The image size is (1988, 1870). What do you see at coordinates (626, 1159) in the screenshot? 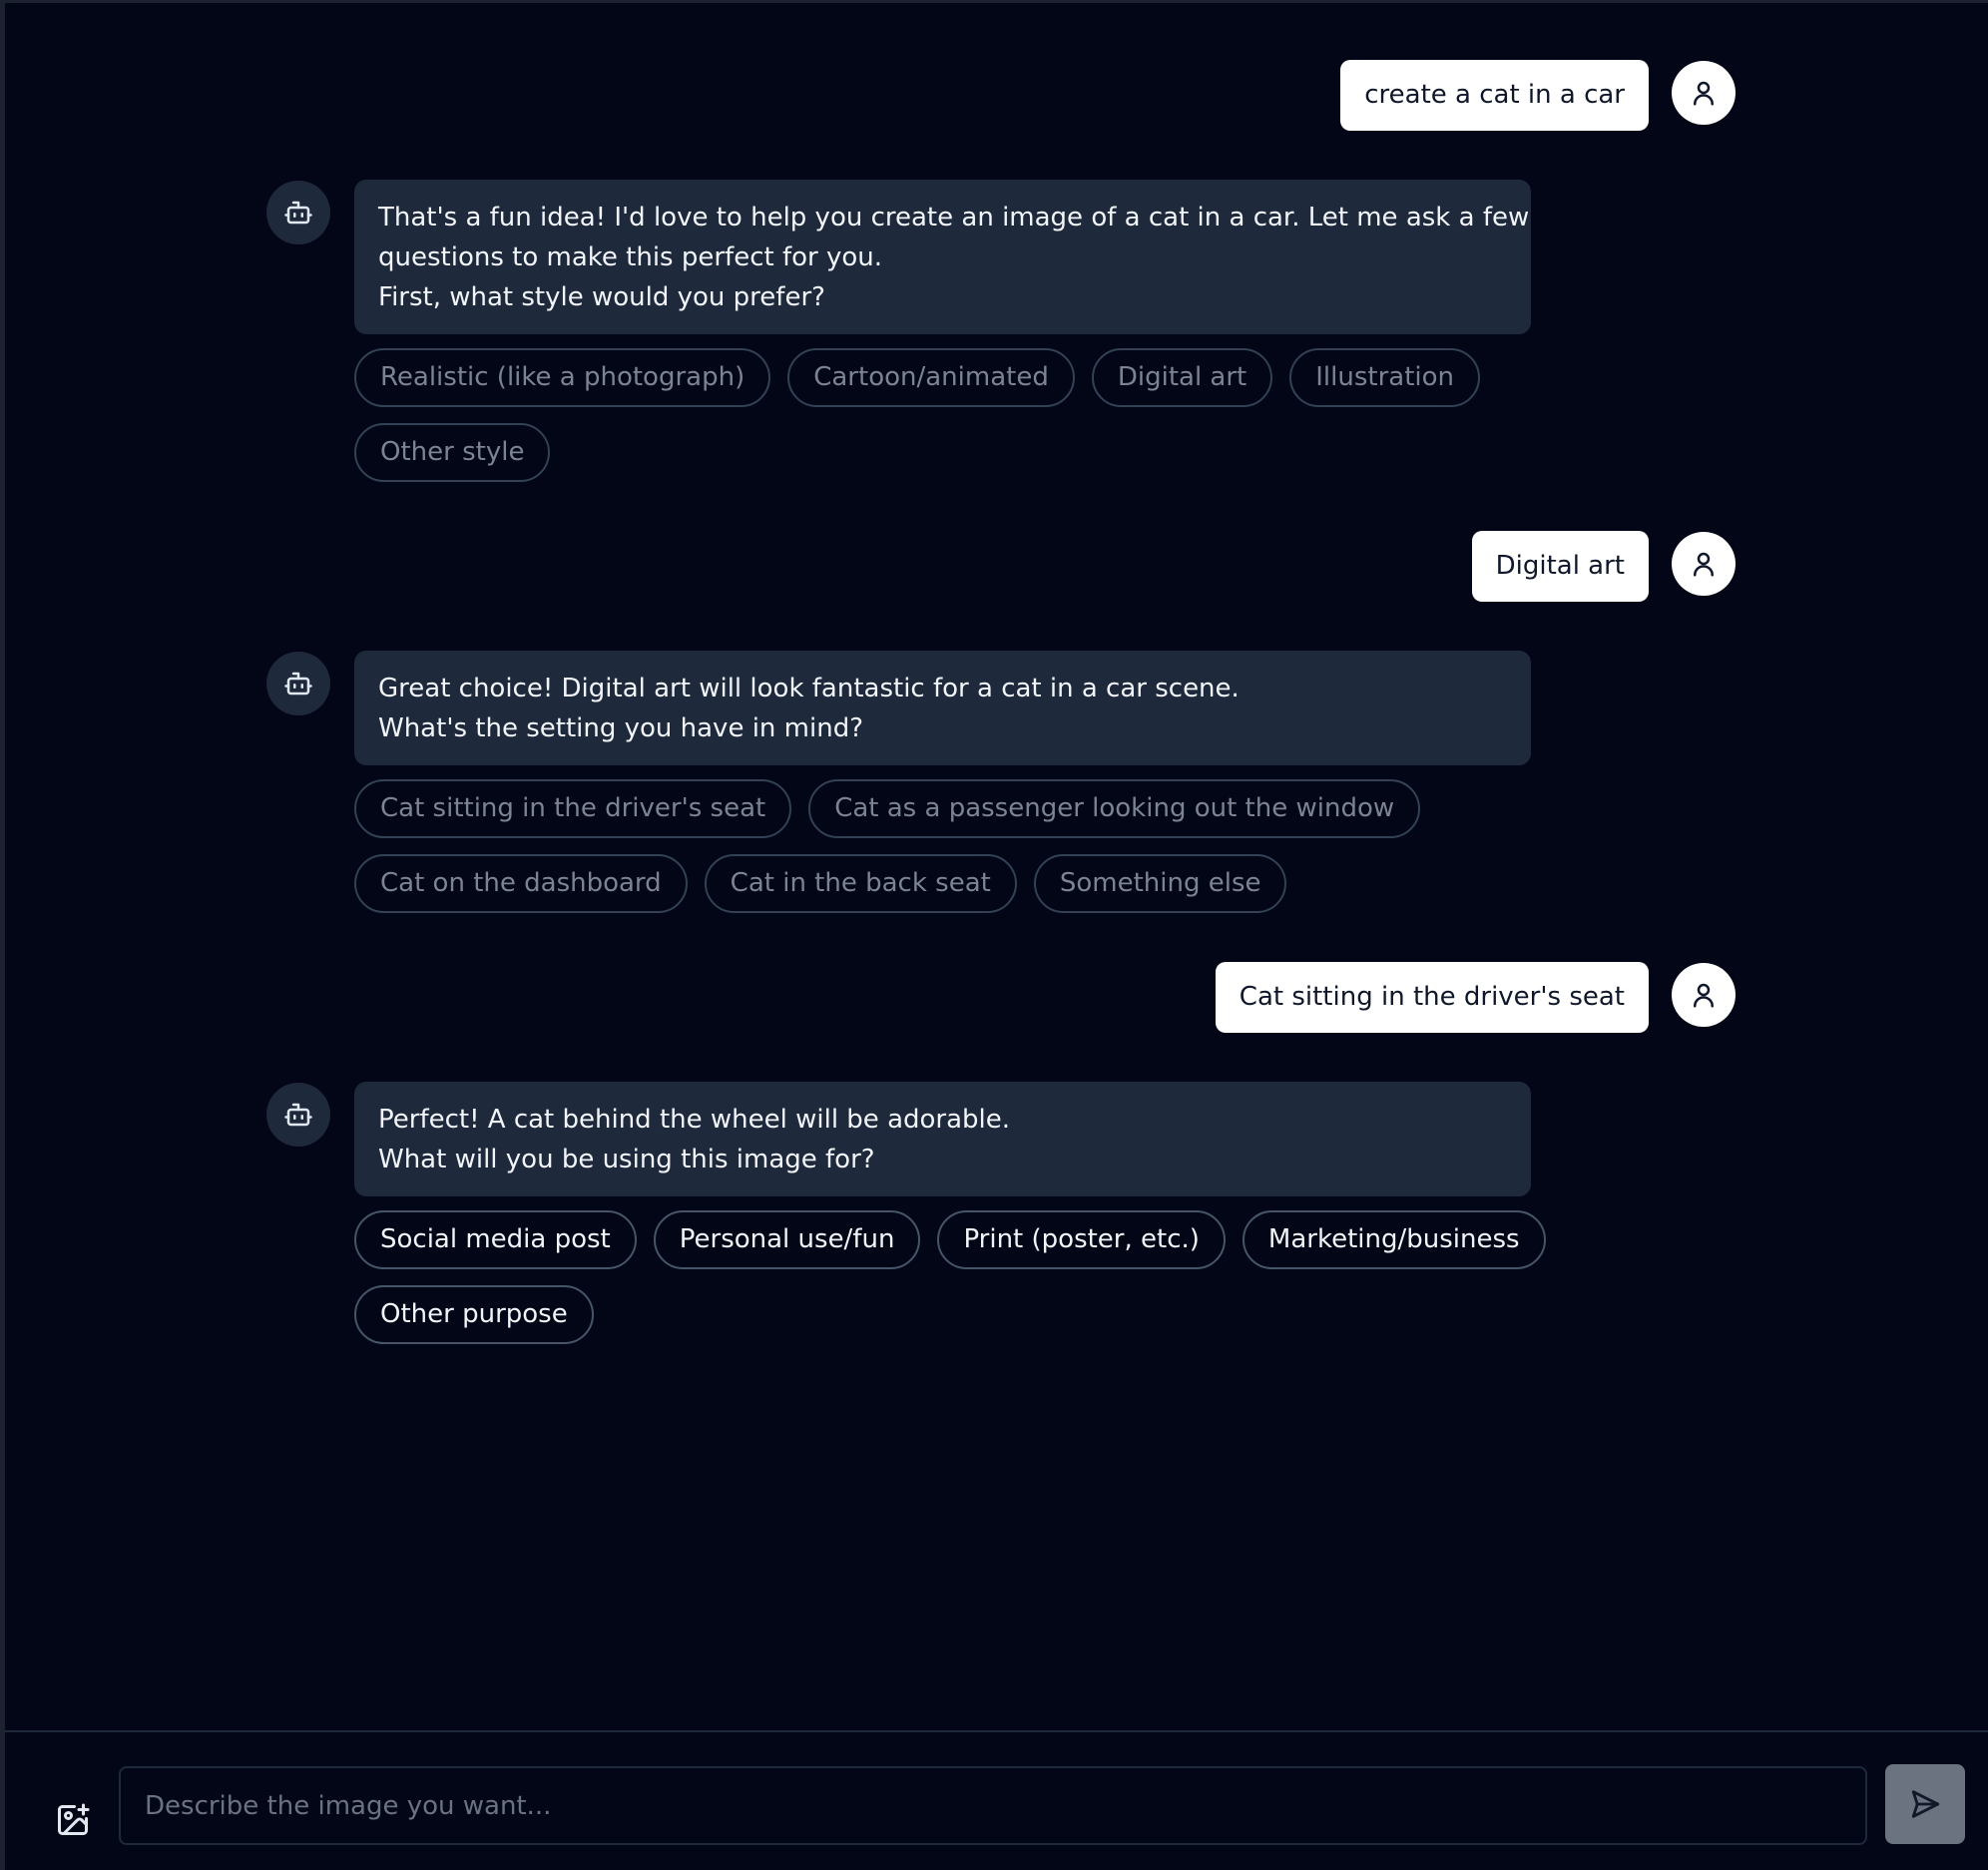
I see `message-line: What will you be using this image for?` at bounding box center [626, 1159].